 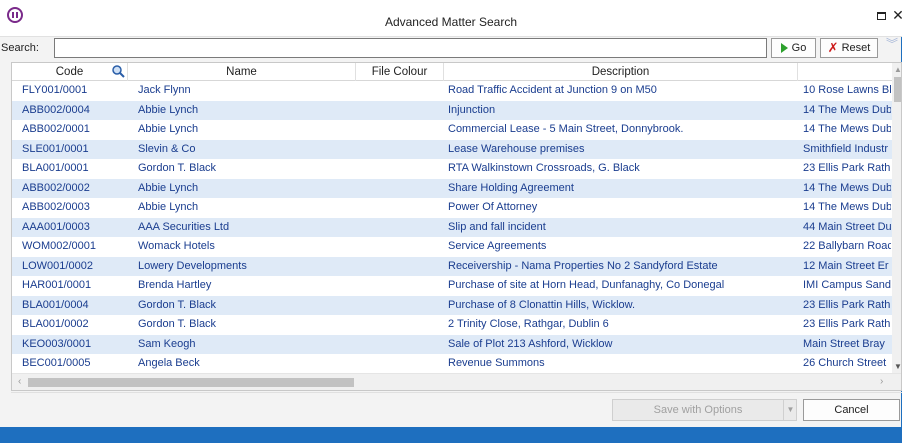 I want to click on cell-name: Womack Hotels, so click(x=176, y=246).